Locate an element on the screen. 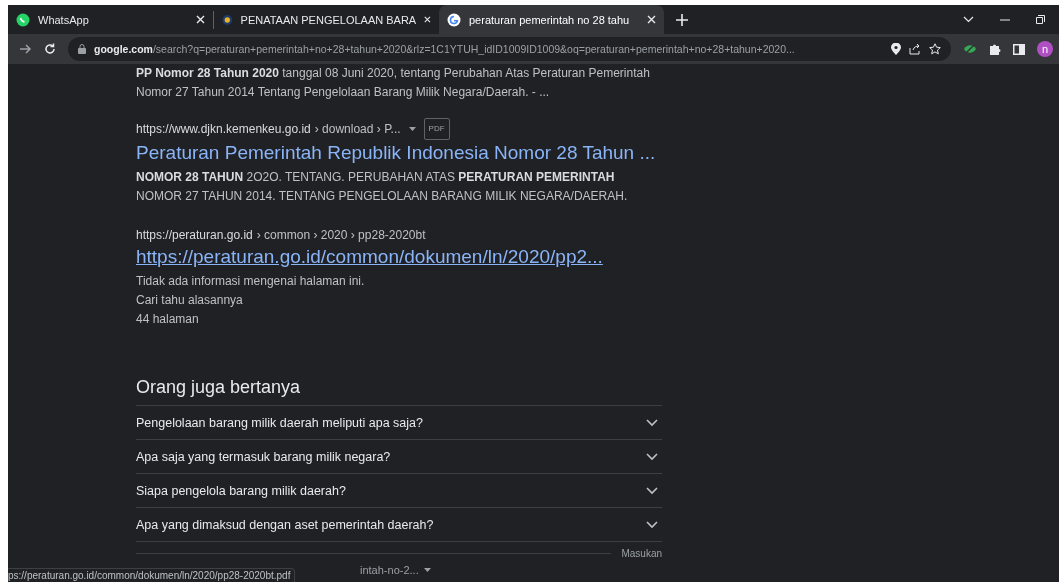 This screenshot has height=582, width=1059. result-snippet: Cari tahu alasannya is located at coordinates (190, 300).